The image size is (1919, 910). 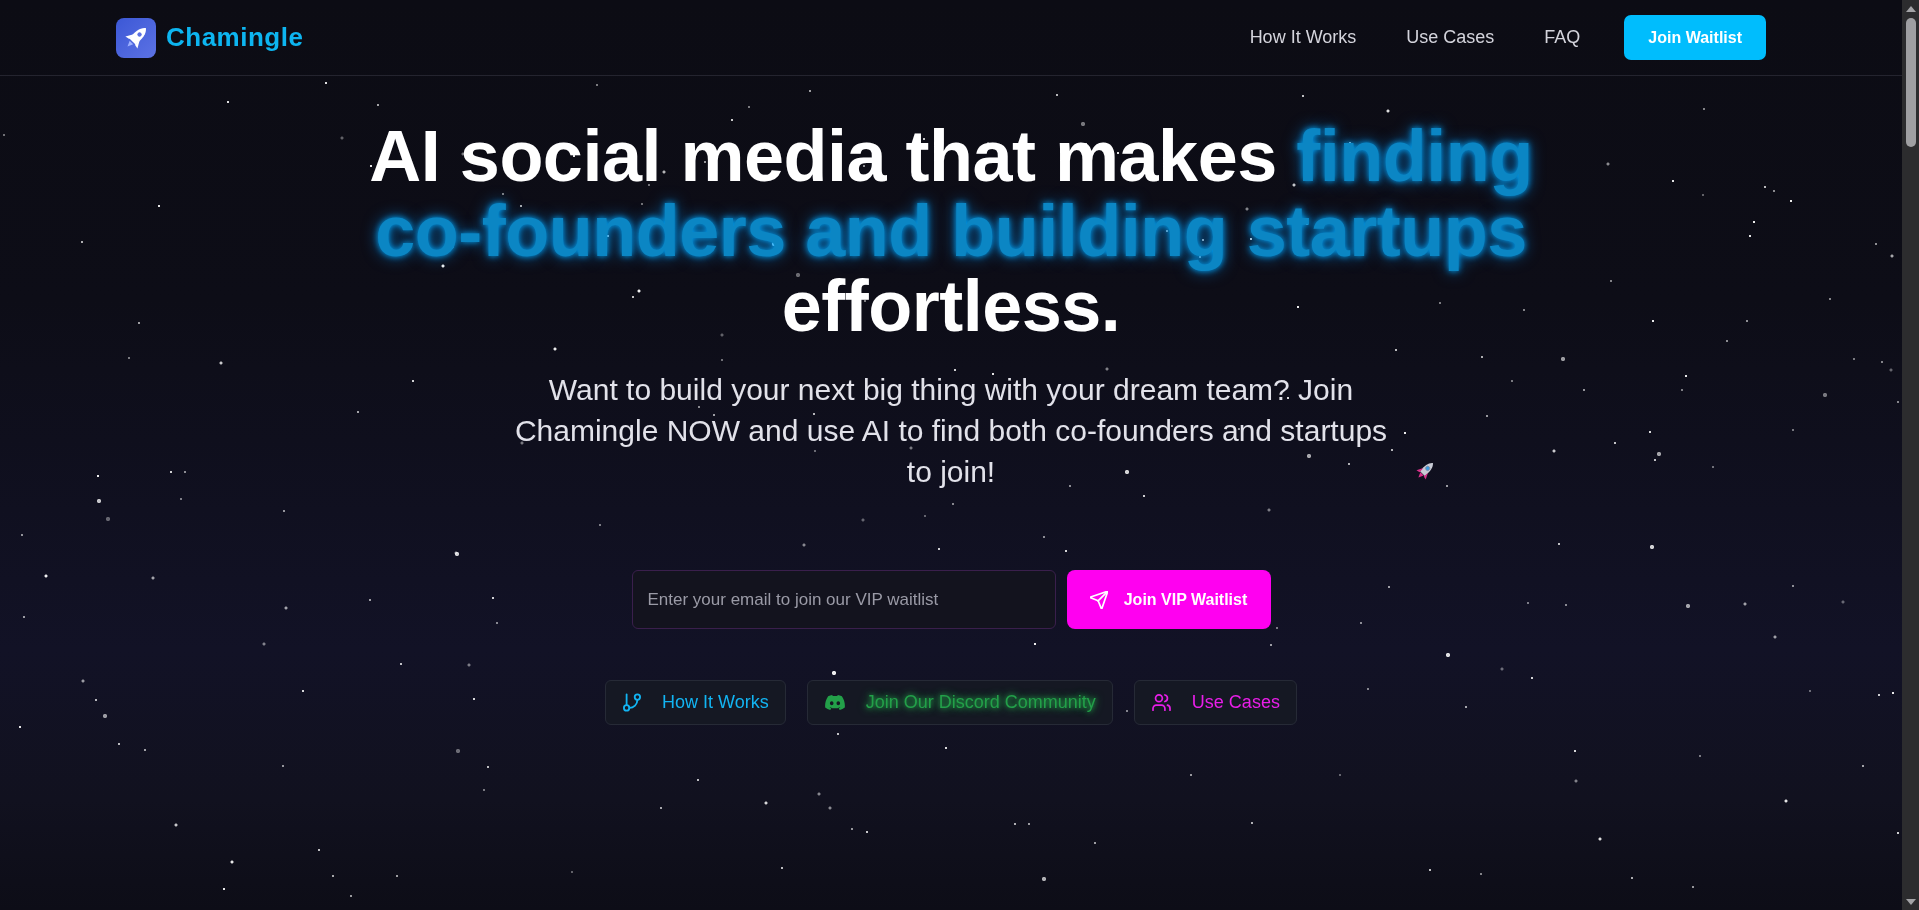 I want to click on scroll-up-icon, so click(x=1910, y=8).